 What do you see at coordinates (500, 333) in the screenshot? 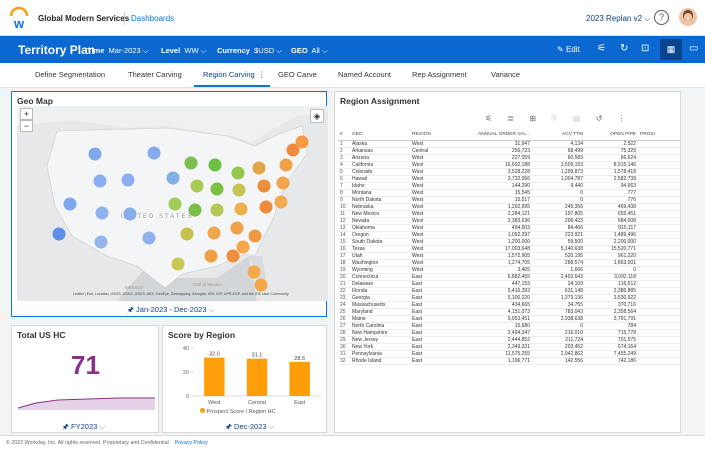
I see `cell-annual-order-value: 2,494,347` at bounding box center [500, 333].